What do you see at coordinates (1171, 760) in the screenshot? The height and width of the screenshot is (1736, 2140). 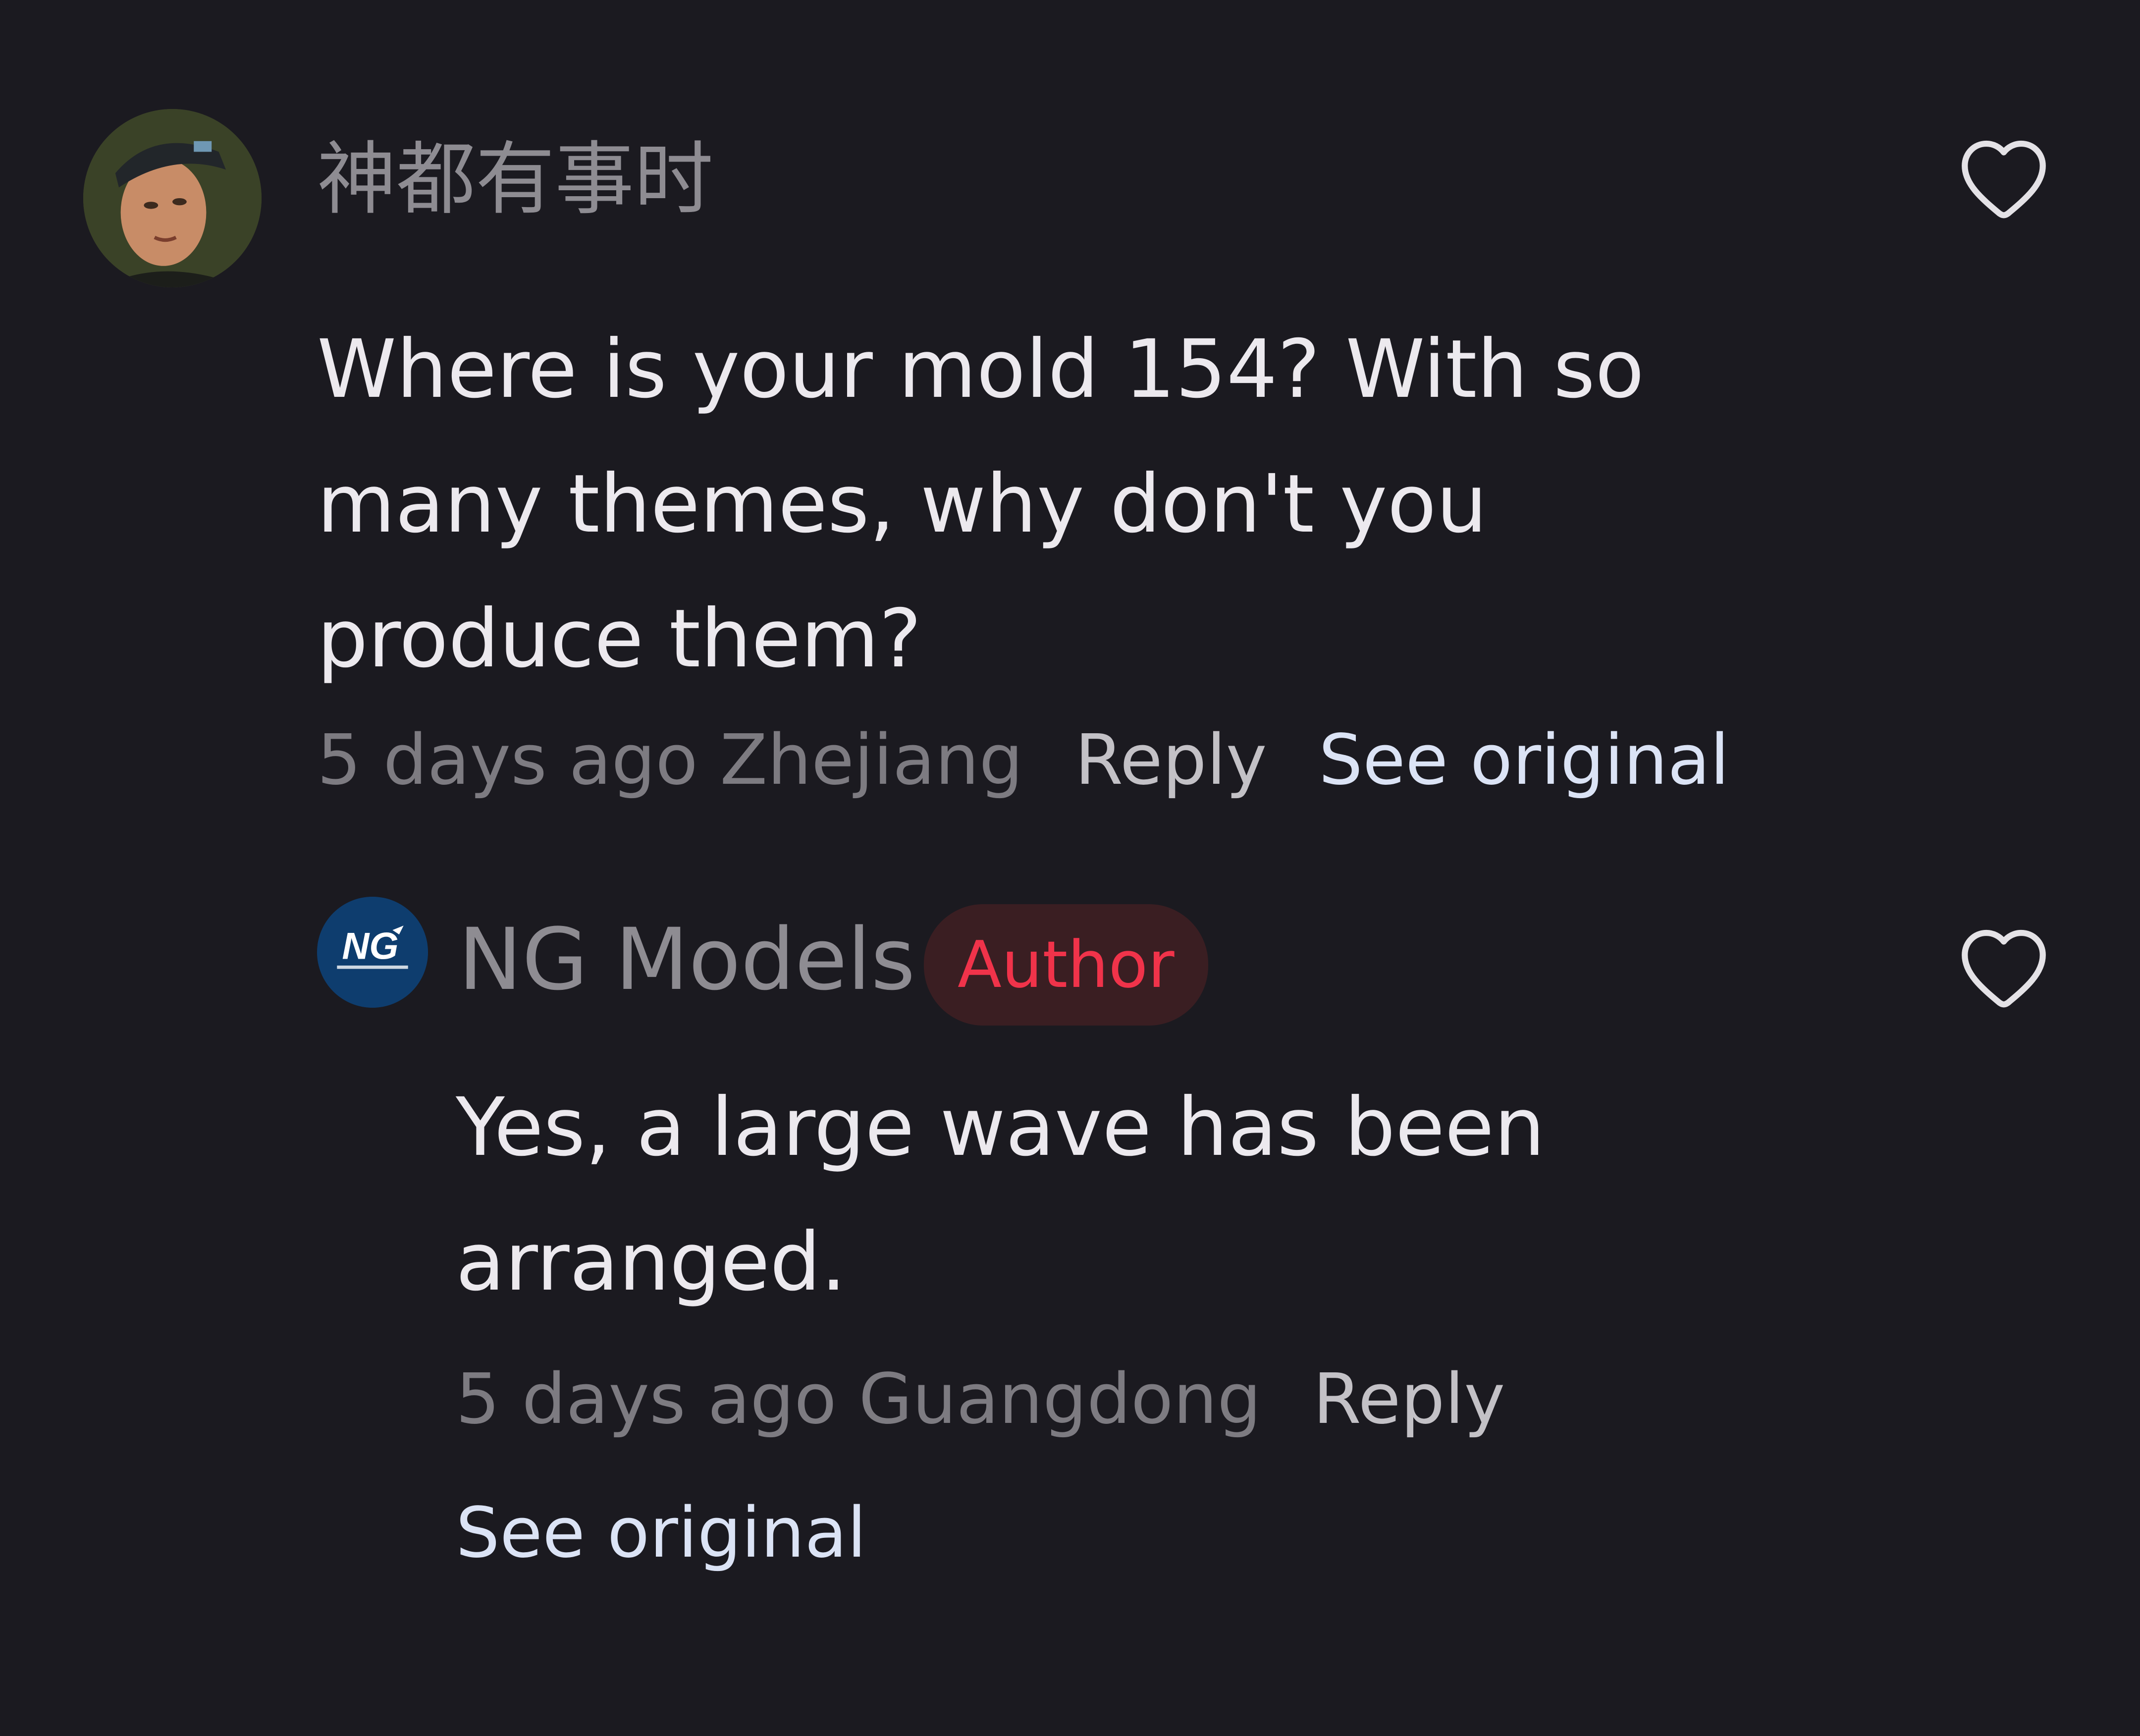 I see `reply-button: Reply` at bounding box center [1171, 760].